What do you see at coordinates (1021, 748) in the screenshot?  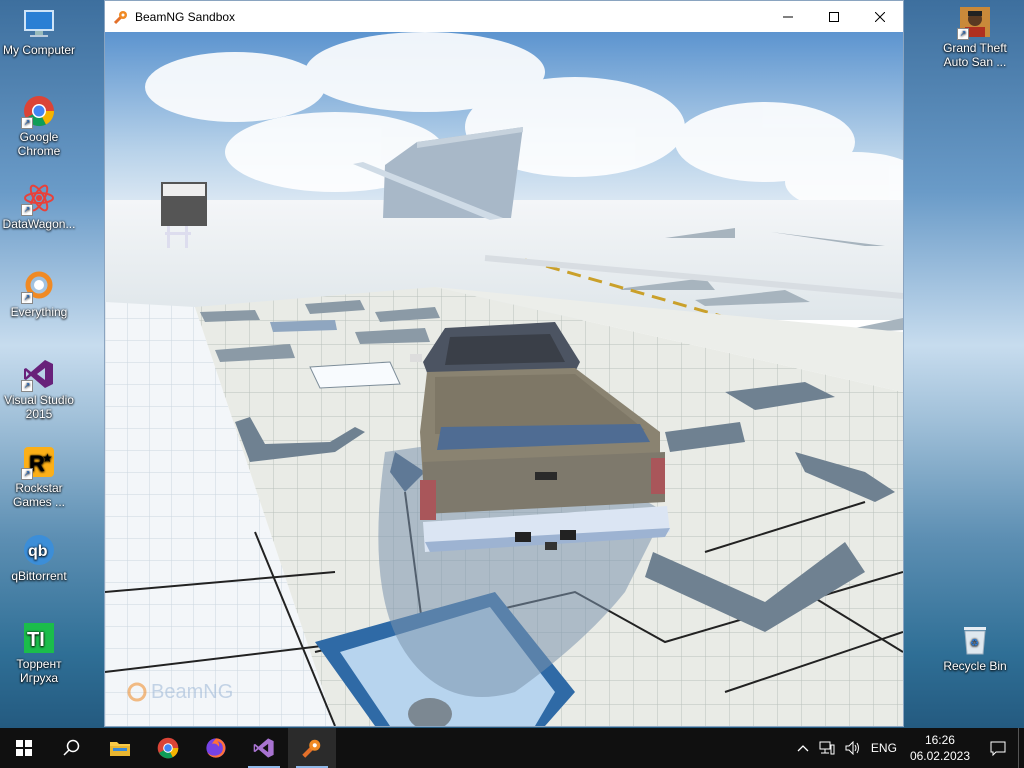 I see `show-desktop-button` at bounding box center [1021, 748].